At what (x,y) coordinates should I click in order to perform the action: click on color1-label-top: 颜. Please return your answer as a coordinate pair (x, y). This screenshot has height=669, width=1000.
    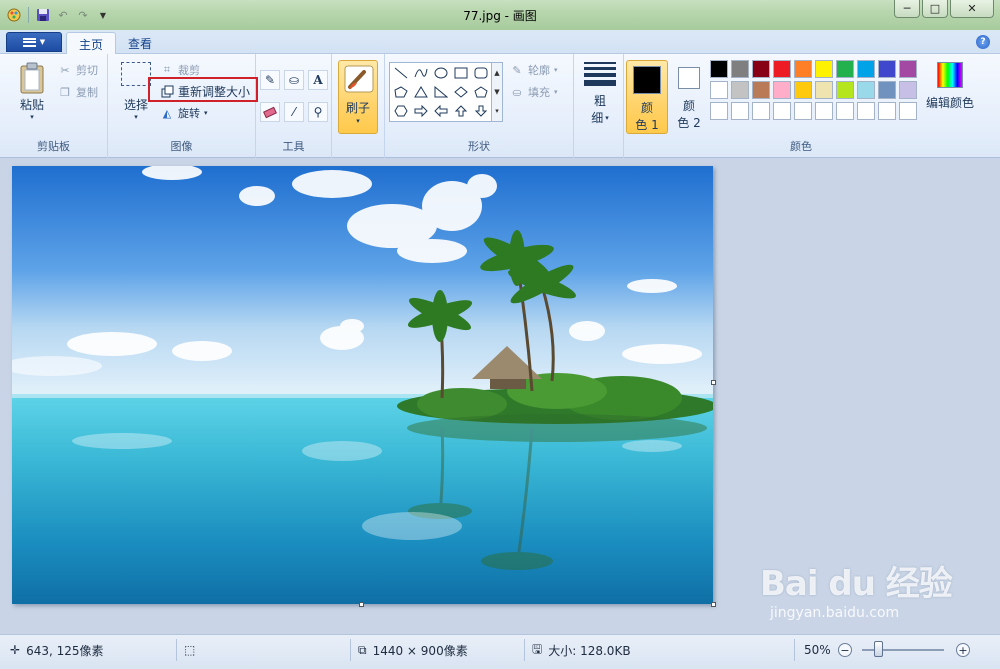
    Looking at the image, I should click on (646, 108).